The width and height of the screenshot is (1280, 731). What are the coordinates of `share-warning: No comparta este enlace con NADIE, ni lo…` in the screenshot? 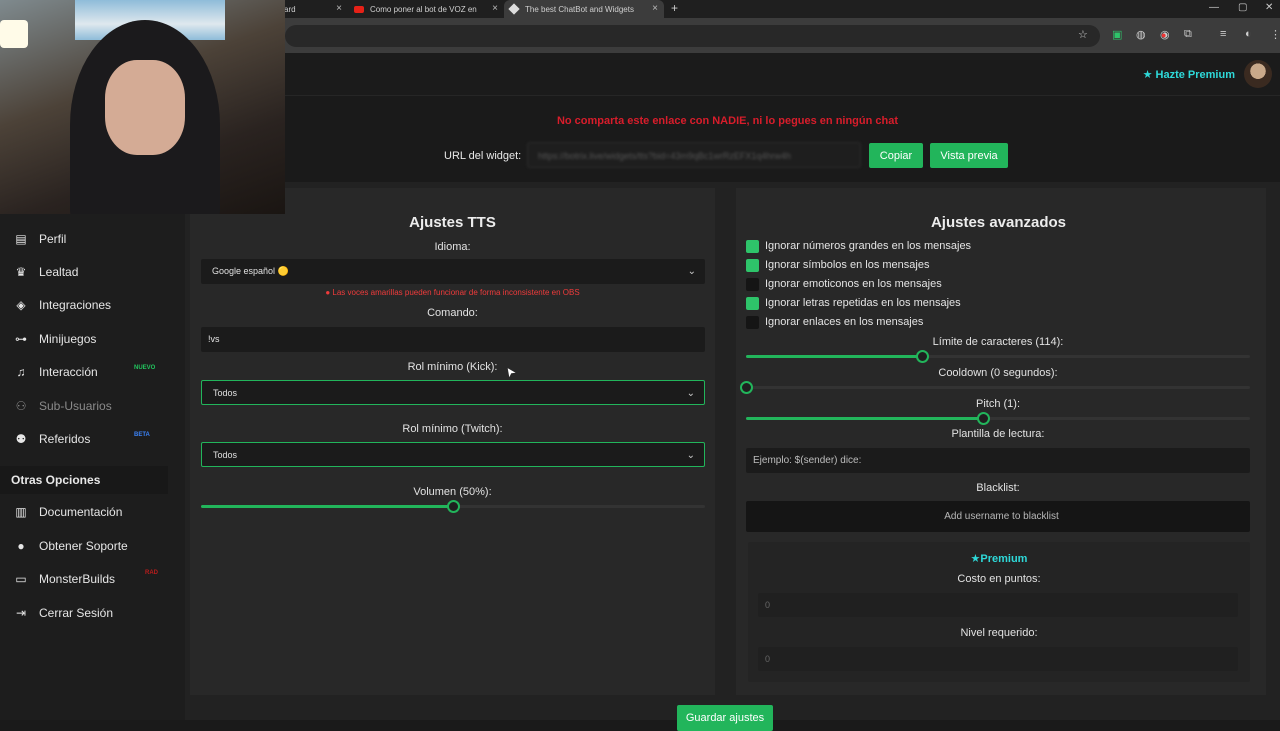 It's located at (727, 121).